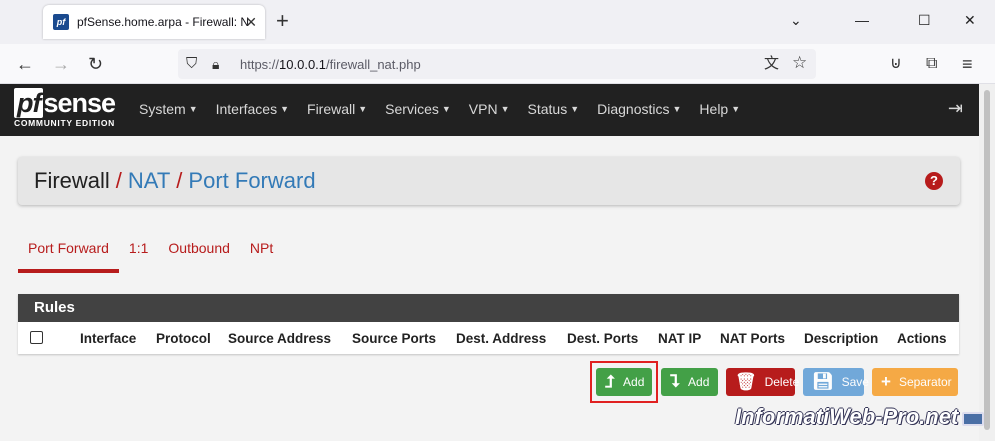  What do you see at coordinates (191, 64) in the screenshot?
I see `shield-icon: ⛉` at bounding box center [191, 64].